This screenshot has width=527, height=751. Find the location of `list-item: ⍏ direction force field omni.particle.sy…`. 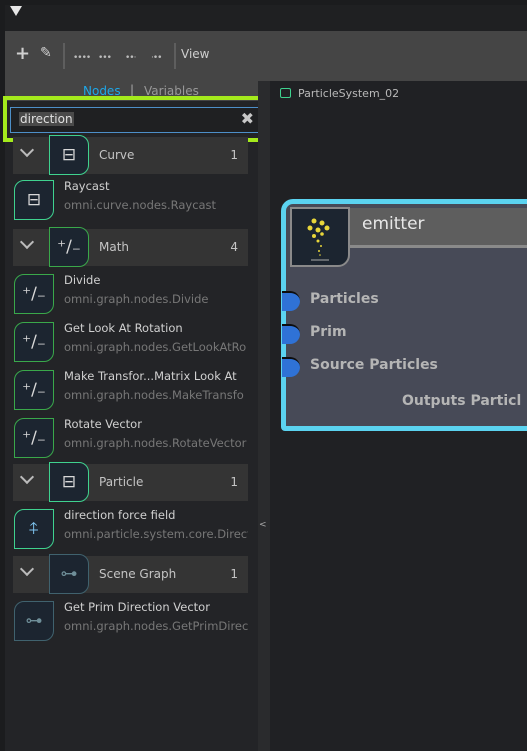

list-item: ⍏ direction force field omni.particle.sy… is located at coordinates (130, 528).